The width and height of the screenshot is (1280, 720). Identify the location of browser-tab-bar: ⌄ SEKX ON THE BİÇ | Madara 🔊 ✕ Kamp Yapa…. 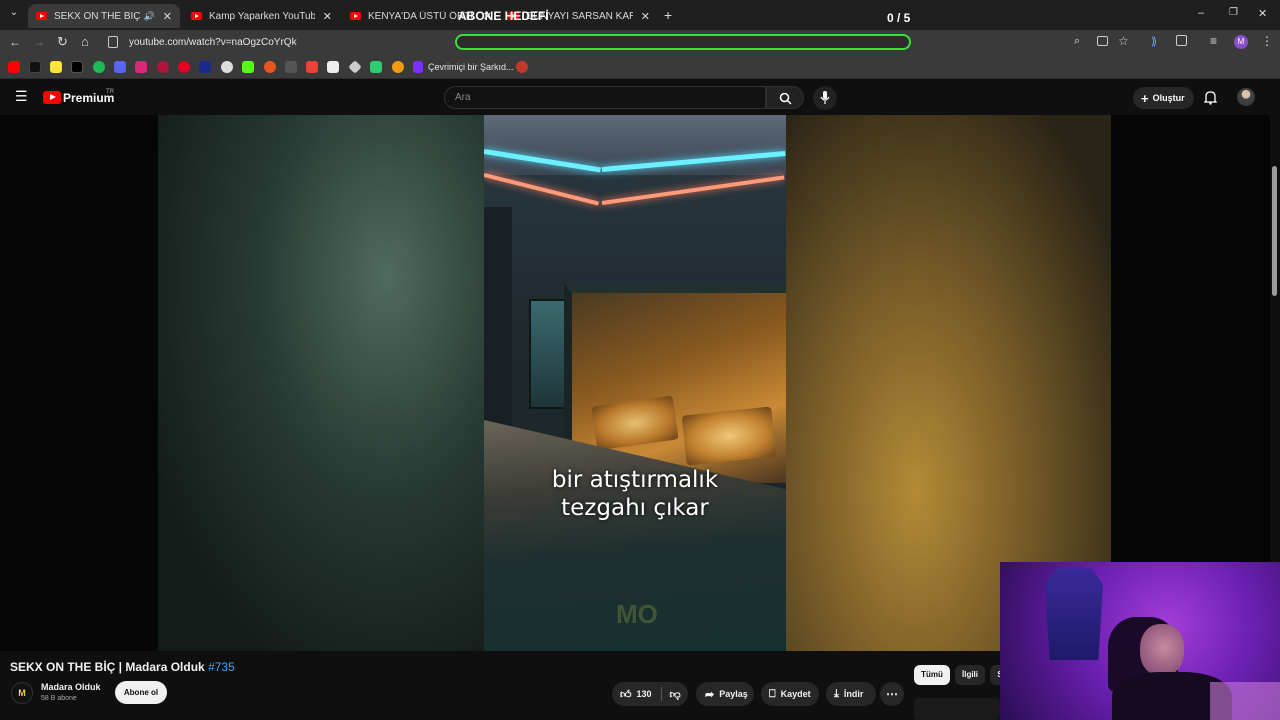
(640, 15).